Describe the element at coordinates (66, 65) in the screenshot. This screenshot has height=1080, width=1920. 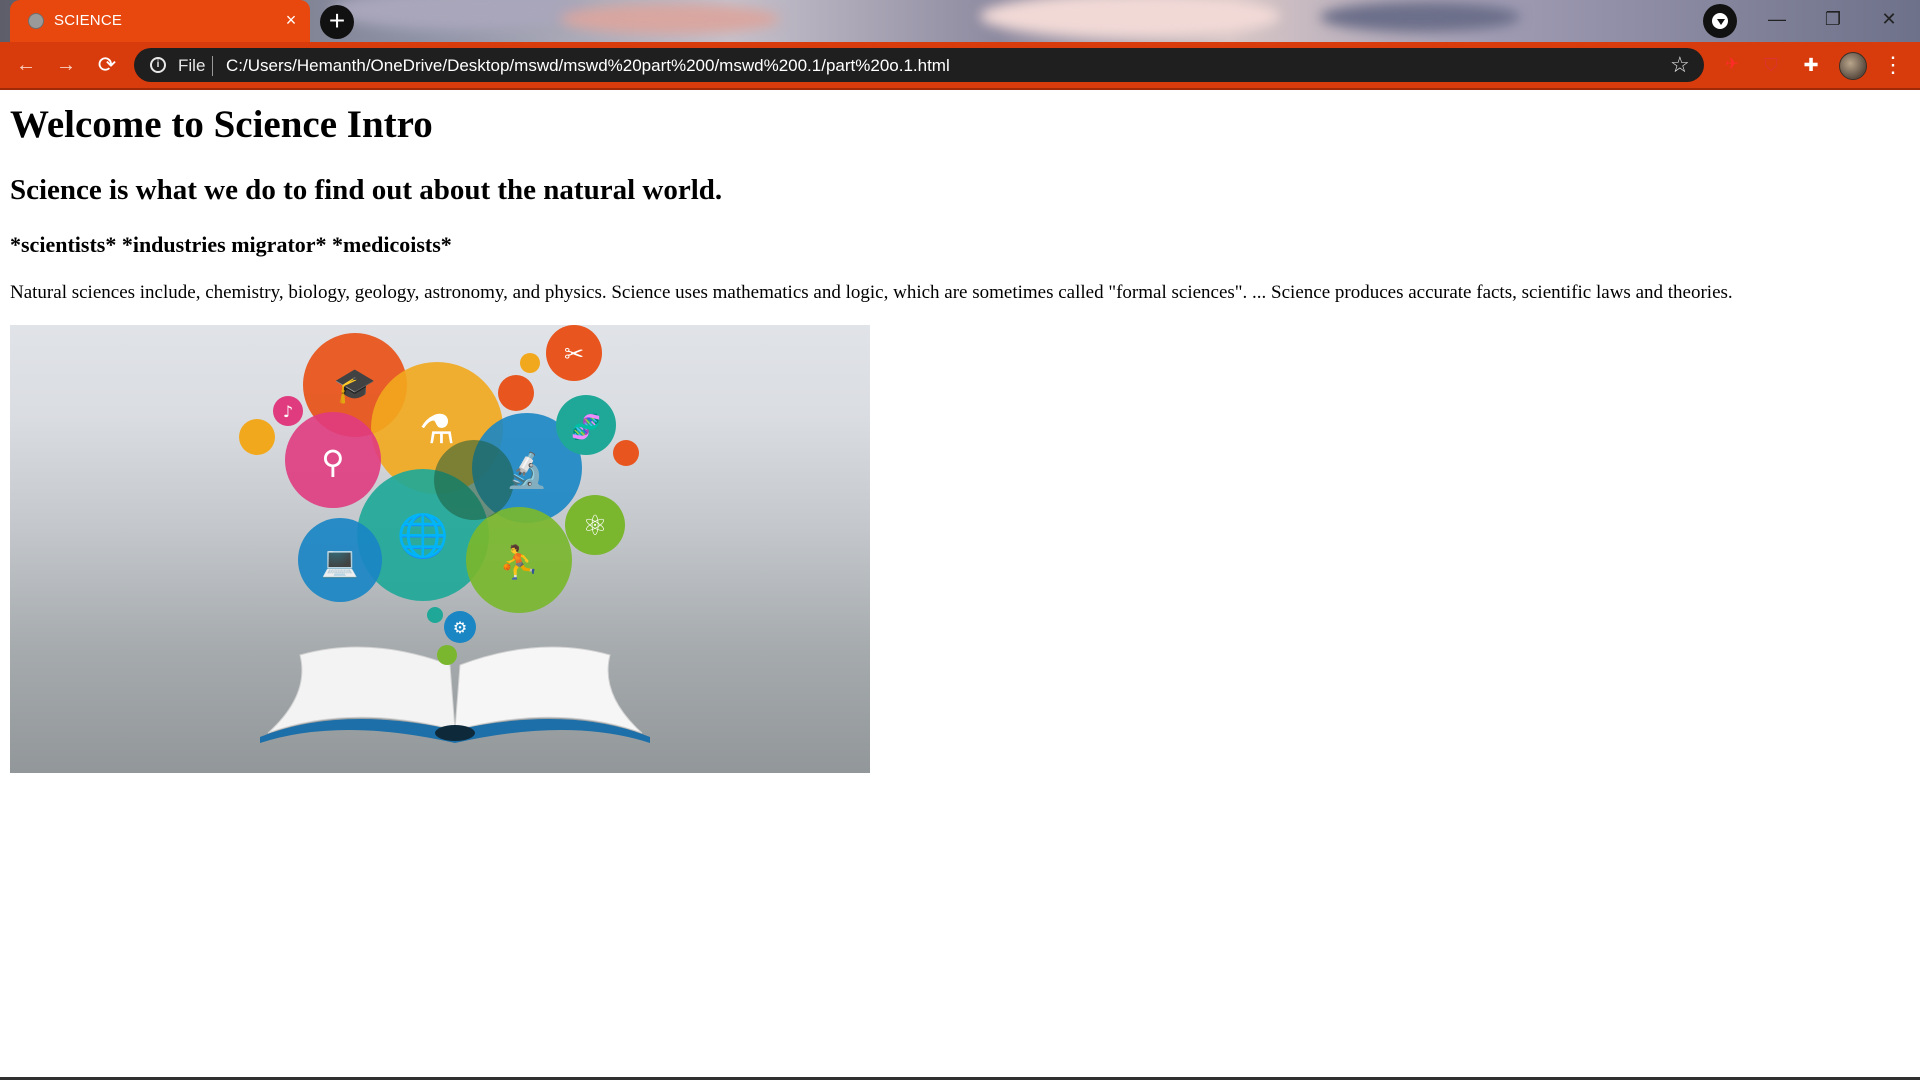
I see `forward-button: →` at that location.